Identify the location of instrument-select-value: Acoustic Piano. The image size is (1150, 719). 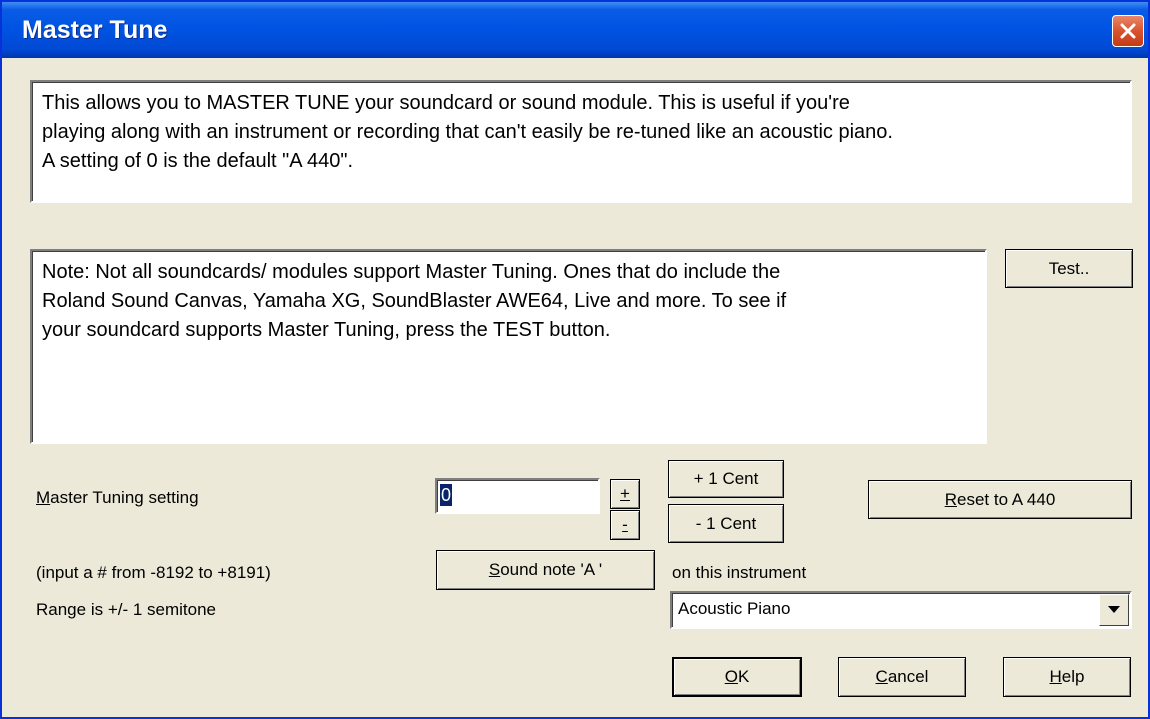
(734, 608).